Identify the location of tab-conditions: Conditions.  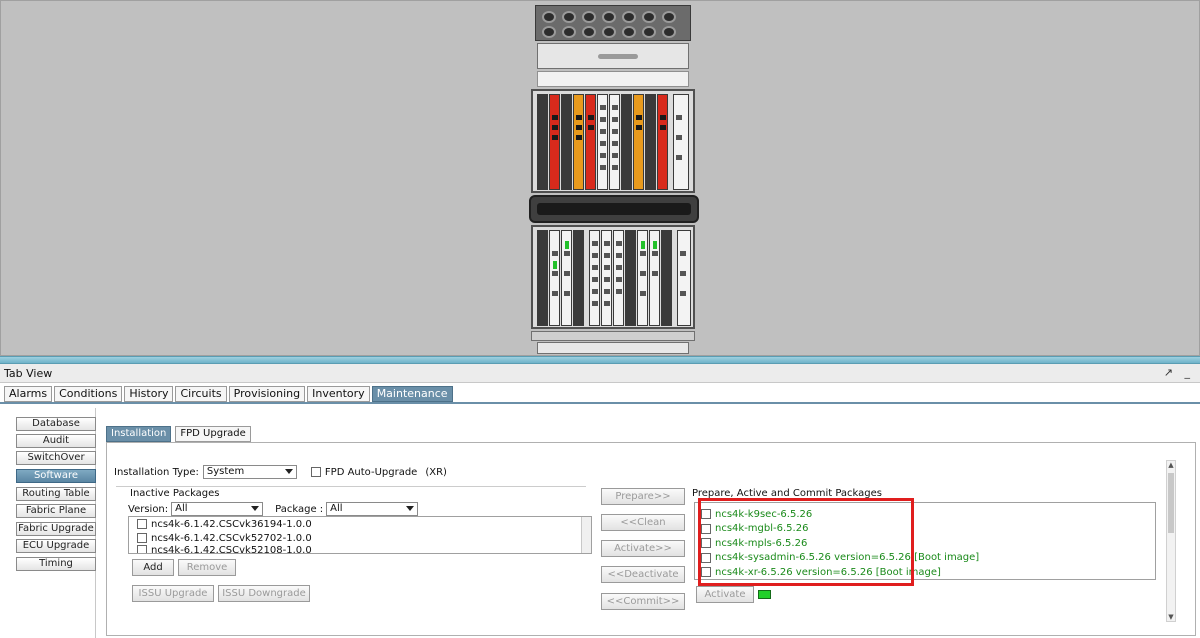
(88, 394).